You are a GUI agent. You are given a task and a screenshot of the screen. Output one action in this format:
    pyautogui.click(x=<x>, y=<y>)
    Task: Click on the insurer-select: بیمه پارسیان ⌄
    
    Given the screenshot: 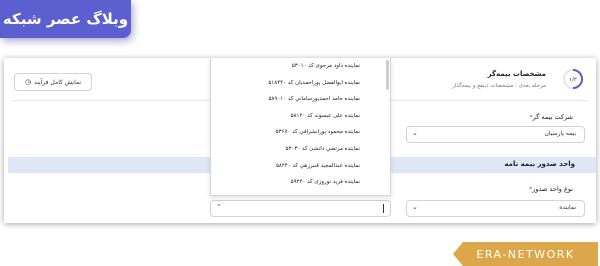 What is the action you would take?
    pyautogui.click(x=495, y=134)
    